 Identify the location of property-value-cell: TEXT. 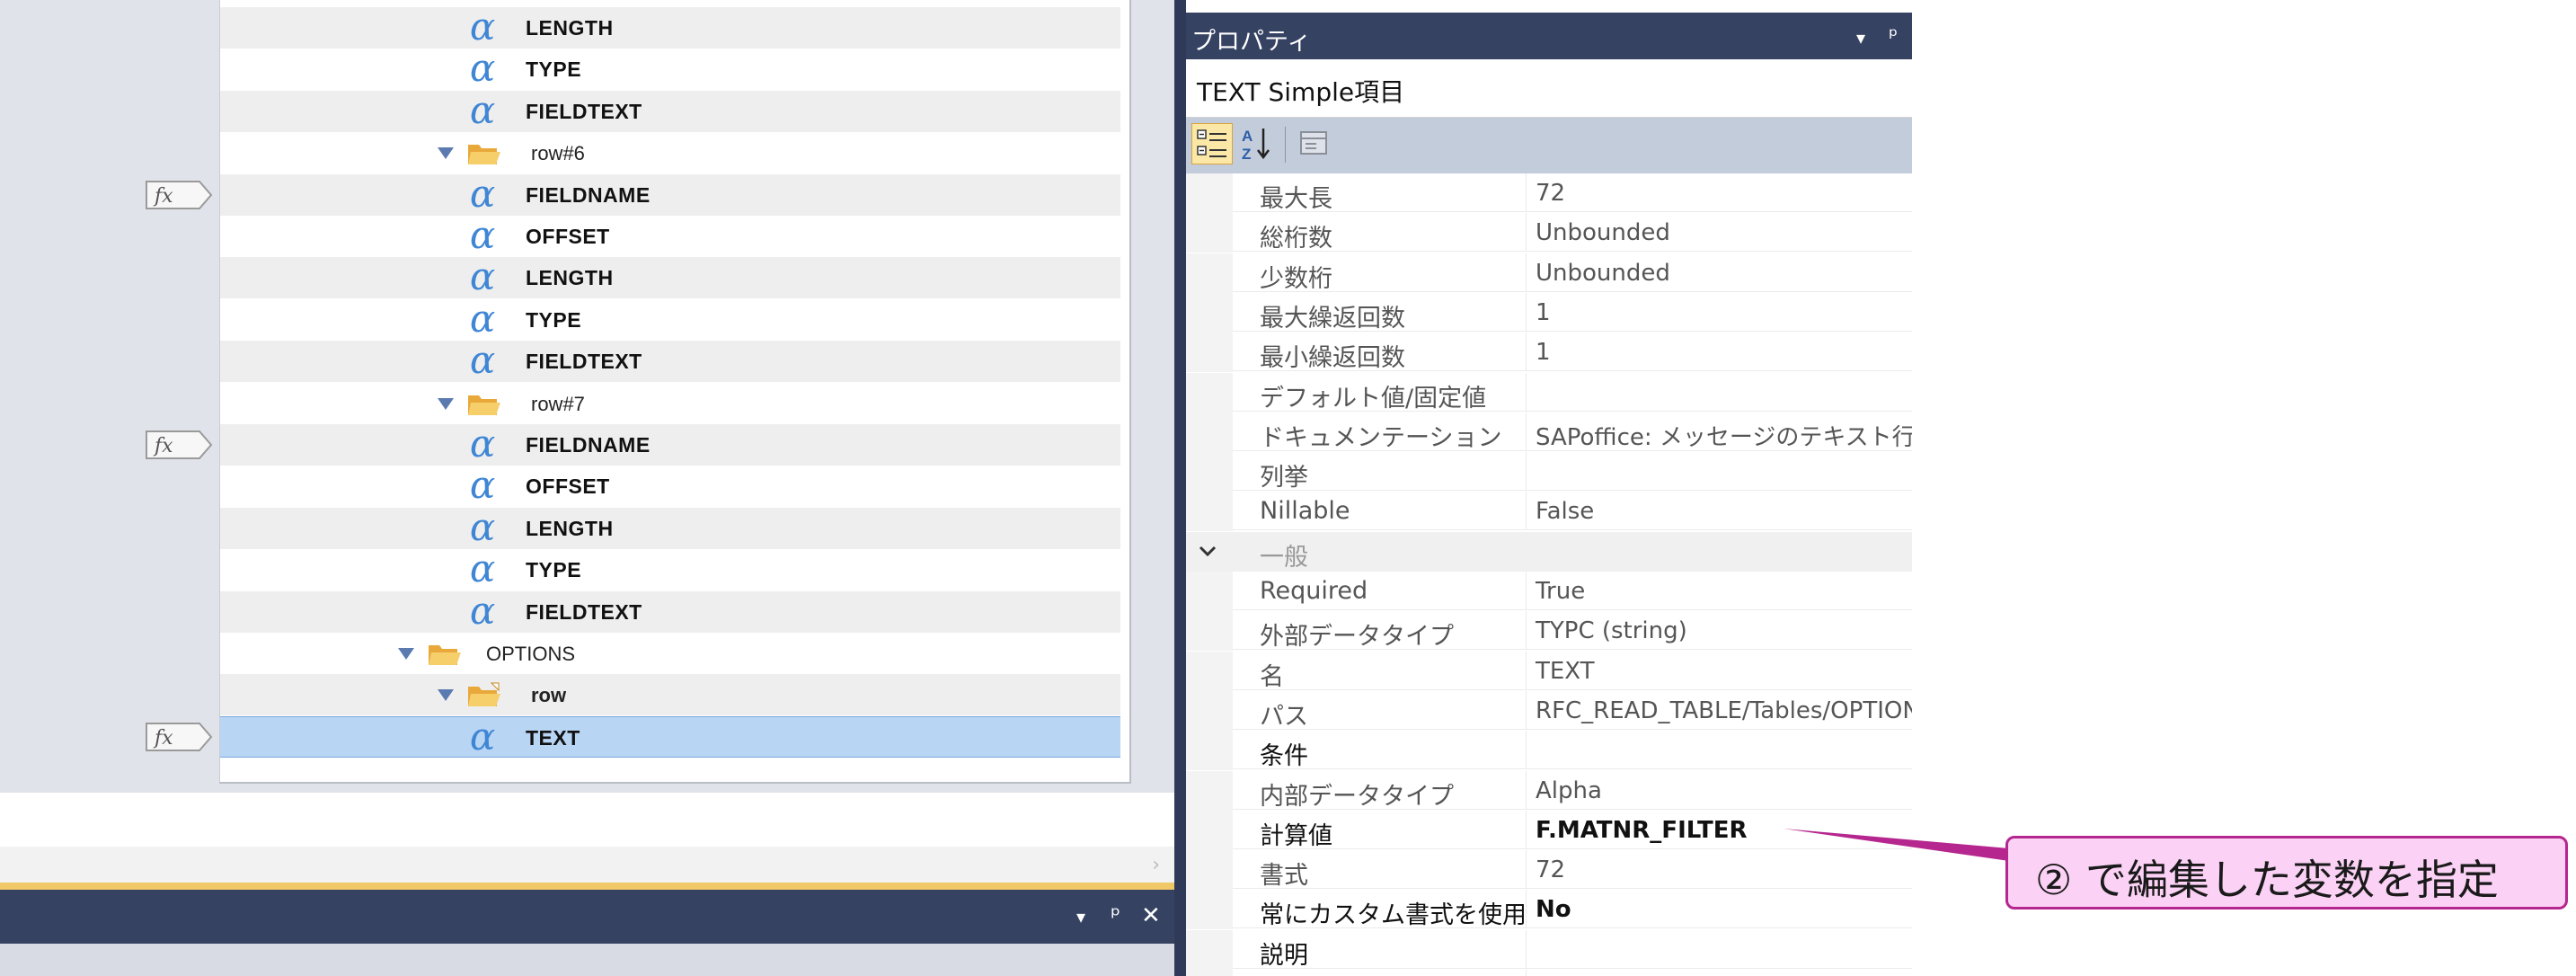
(1719, 671).